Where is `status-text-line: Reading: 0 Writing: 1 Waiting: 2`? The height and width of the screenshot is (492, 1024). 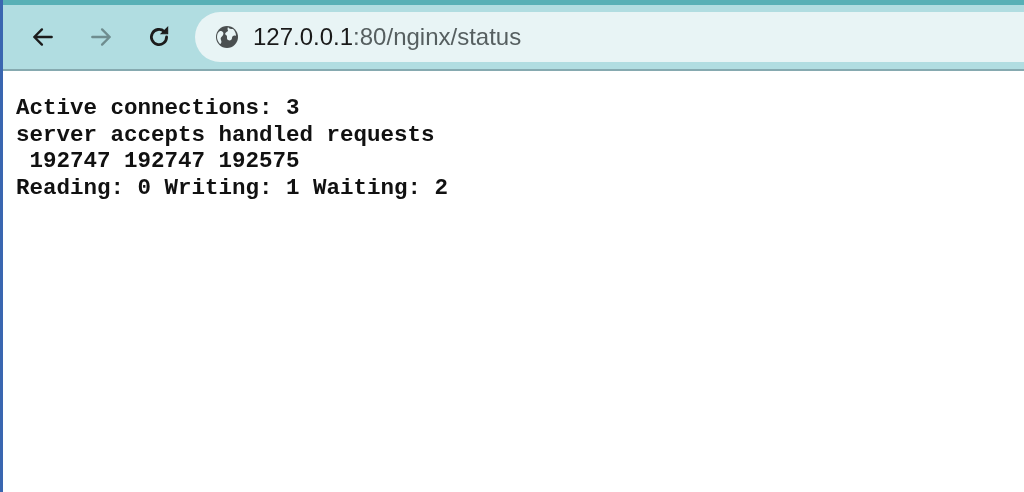 status-text-line: Reading: 0 Writing: 1 Waiting: 2 is located at coordinates (233, 187).